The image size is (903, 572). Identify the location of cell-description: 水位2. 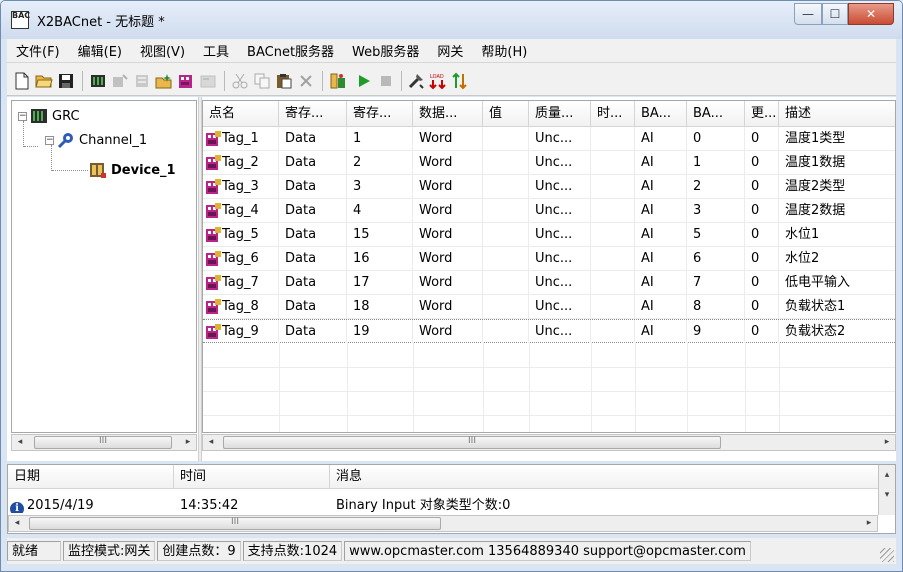
(837, 258).